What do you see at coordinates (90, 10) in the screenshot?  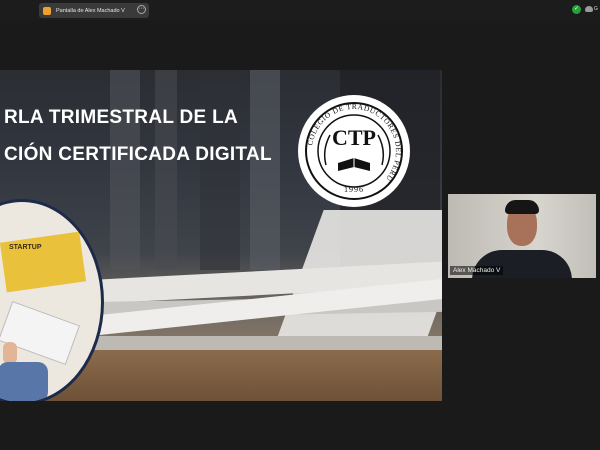 I see `share-label: Pantalla de Alex Machado V` at bounding box center [90, 10].